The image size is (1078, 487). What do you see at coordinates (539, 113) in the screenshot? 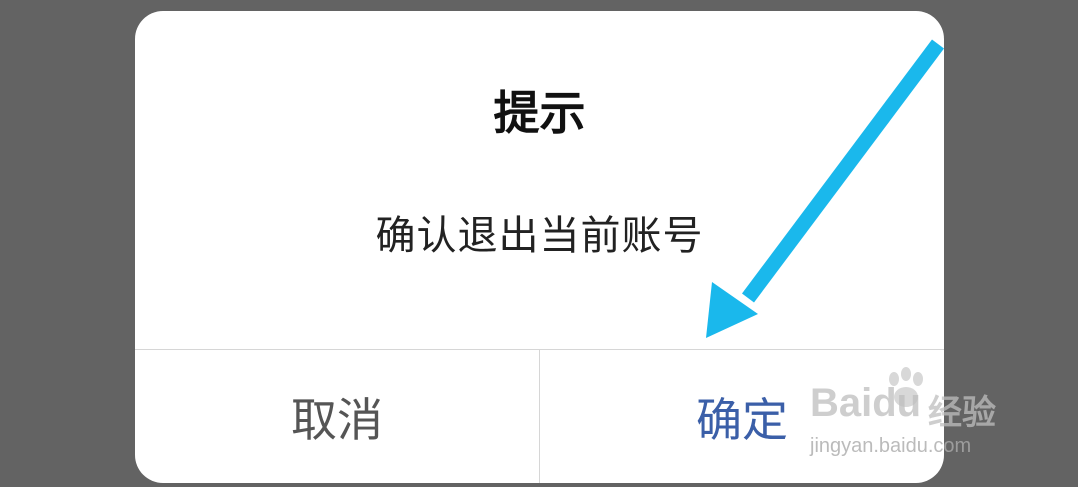
I see `dialog-title: 提示` at bounding box center [539, 113].